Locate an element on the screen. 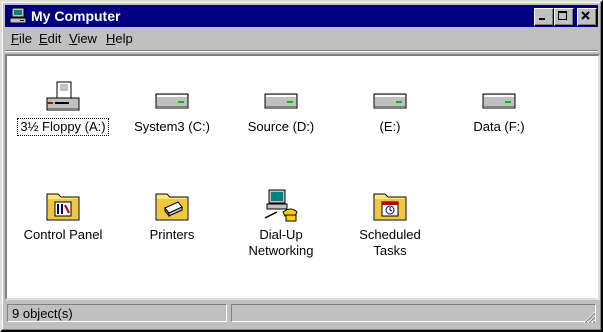 This screenshot has height=332, width=603. control-panel-item: Control Panel is located at coordinates (63, 215).